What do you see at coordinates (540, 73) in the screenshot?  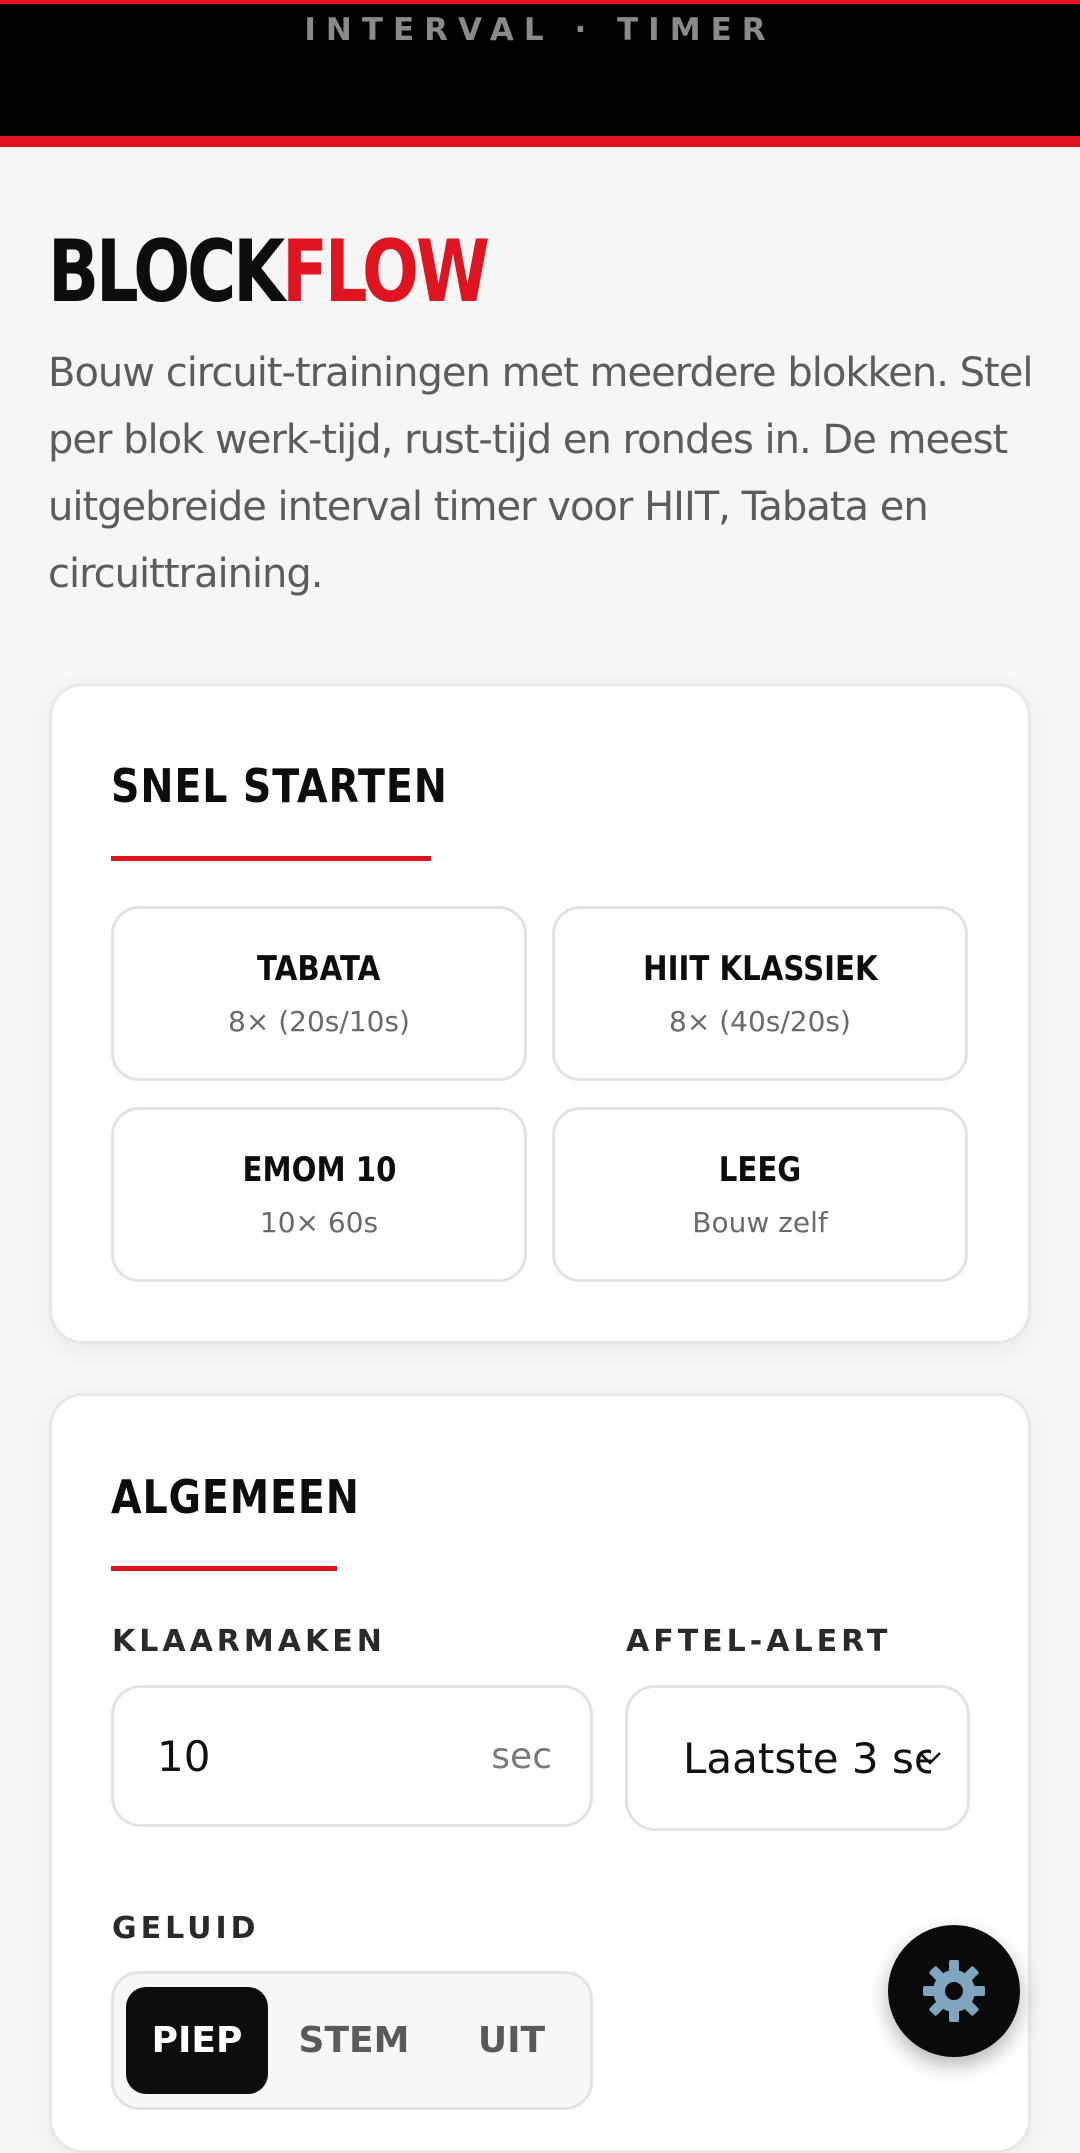 I see `top-header-bar: INTERVAL · TIMER` at bounding box center [540, 73].